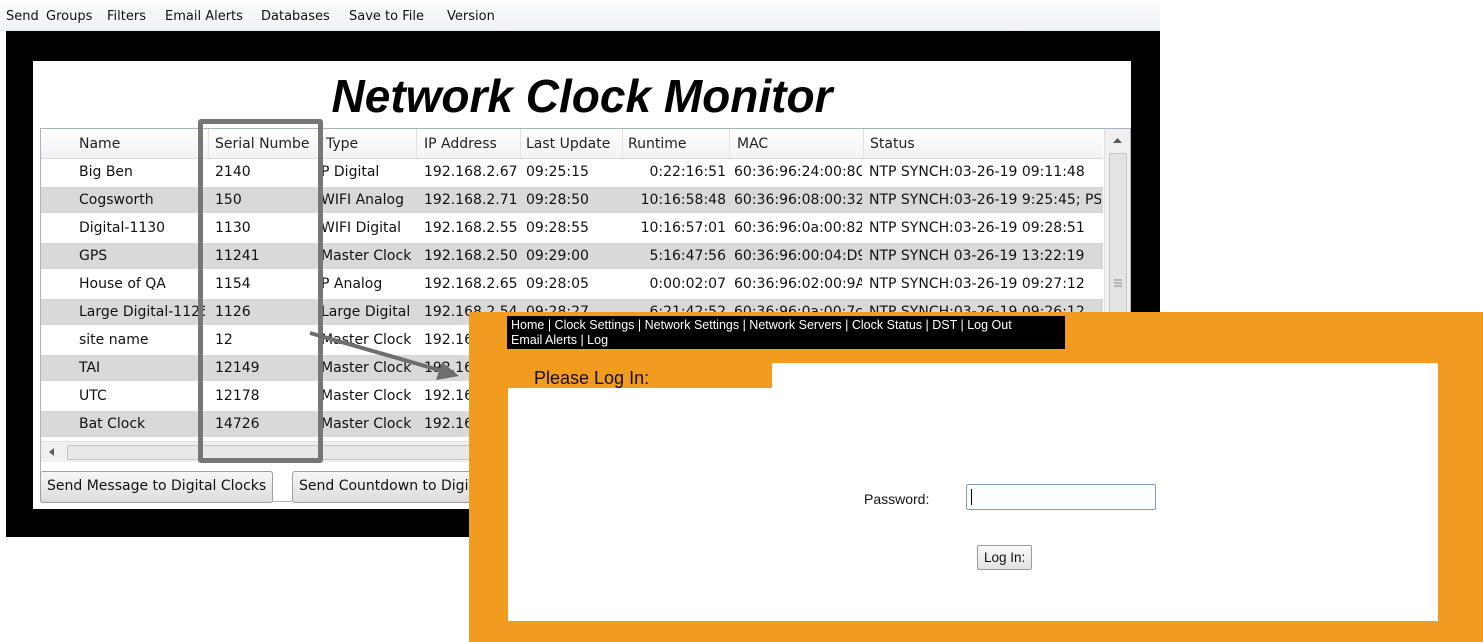 This screenshot has width=1483, height=642. Describe the element at coordinates (112, 424) in the screenshot. I see `cell-name: Bat Clock` at that location.